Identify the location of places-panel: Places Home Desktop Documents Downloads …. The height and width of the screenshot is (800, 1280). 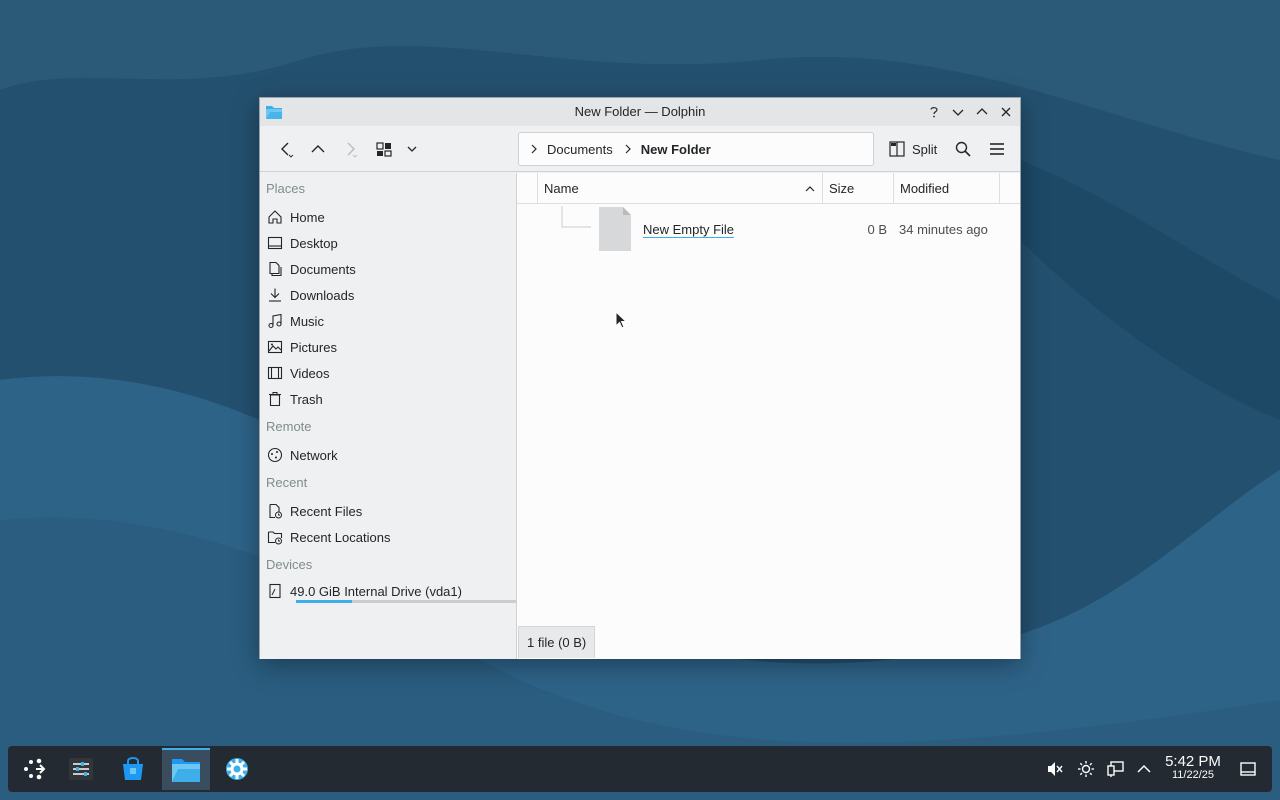
(389, 416).